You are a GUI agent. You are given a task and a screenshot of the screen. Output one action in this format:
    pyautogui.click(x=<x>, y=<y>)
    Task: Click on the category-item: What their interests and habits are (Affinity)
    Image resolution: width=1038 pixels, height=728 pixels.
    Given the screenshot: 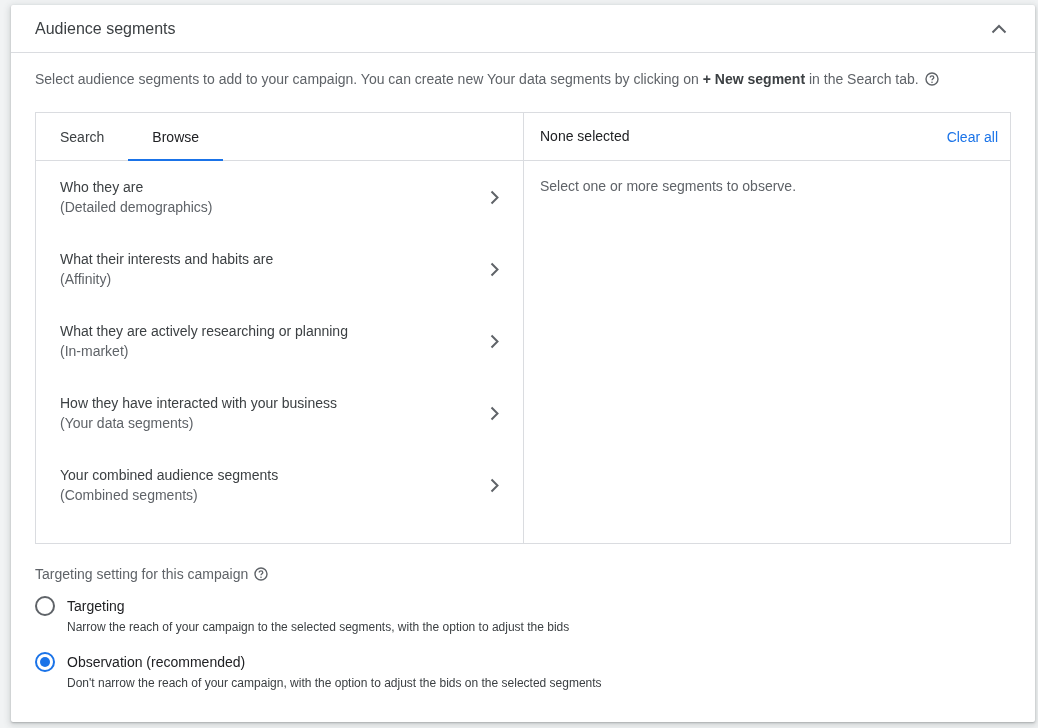 What is the action you would take?
    pyautogui.click(x=279, y=269)
    